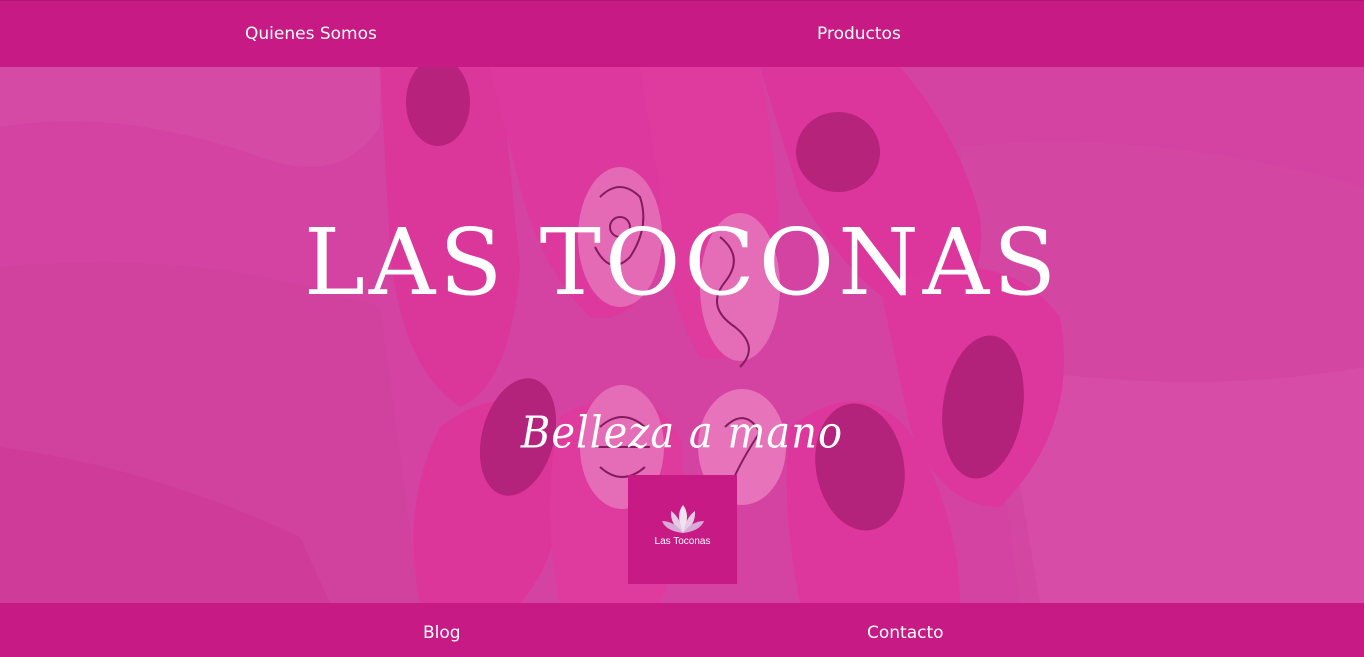 The height and width of the screenshot is (657, 1364). What do you see at coordinates (683, 519) in the screenshot?
I see `lotus-icon` at bounding box center [683, 519].